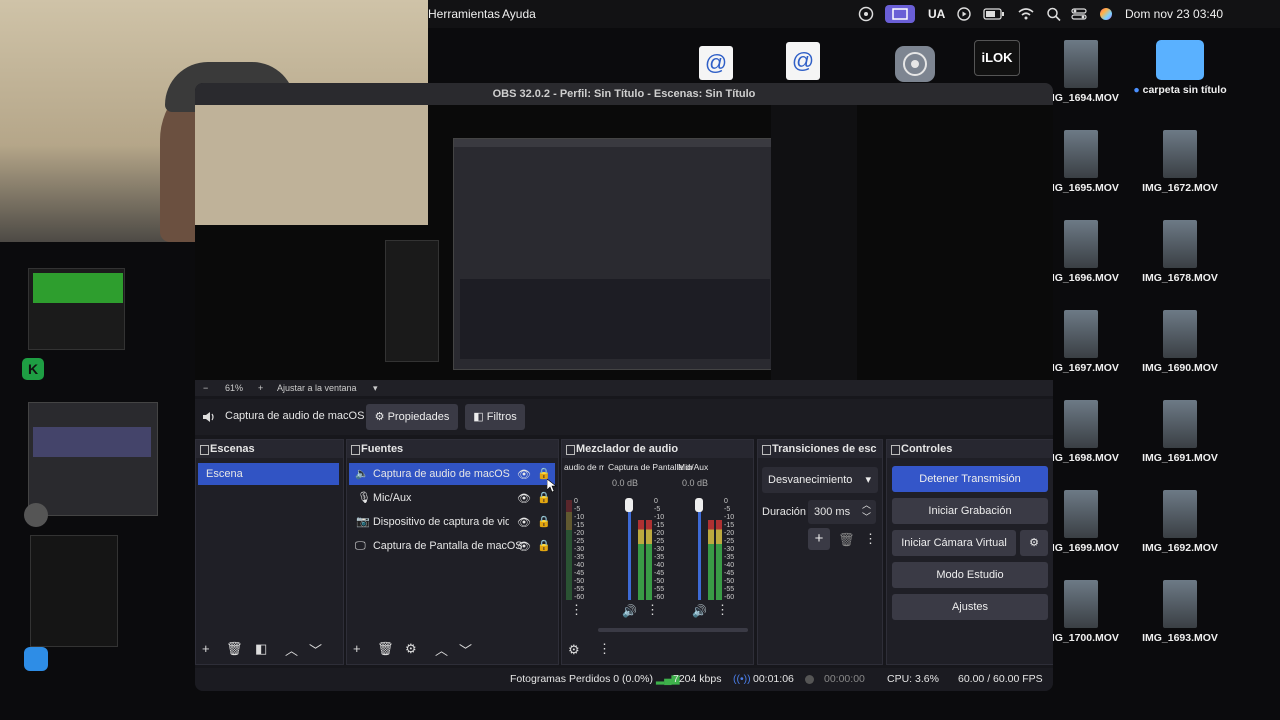  Describe the element at coordinates (295, 416) in the screenshot. I see `selected-source-label: Captura de audio de macOS` at that location.